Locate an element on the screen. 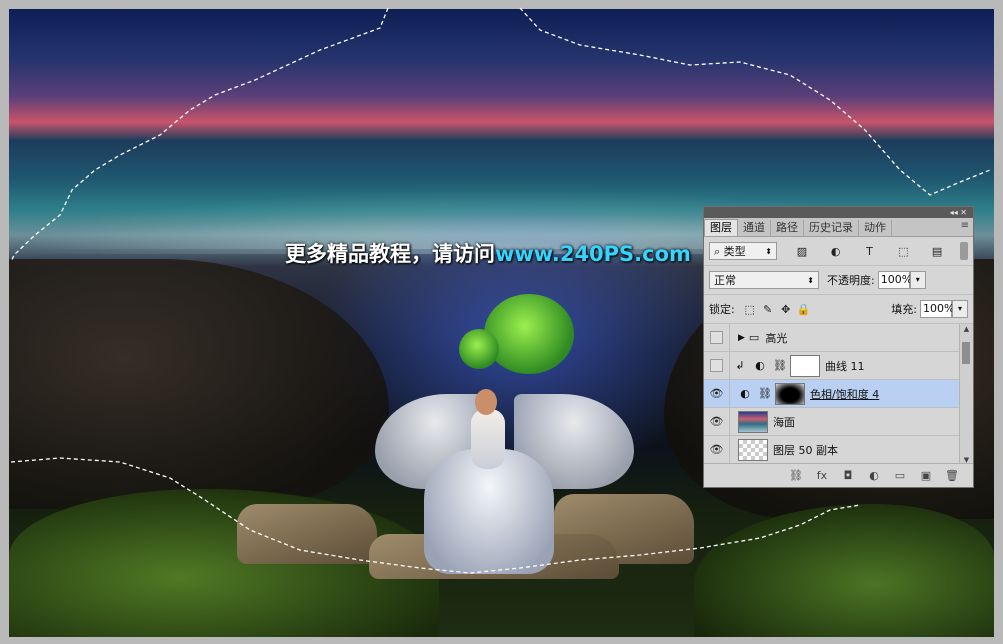 The image size is (1003, 644). panel-titlebar: ◂◂ ✕ is located at coordinates (838, 212).